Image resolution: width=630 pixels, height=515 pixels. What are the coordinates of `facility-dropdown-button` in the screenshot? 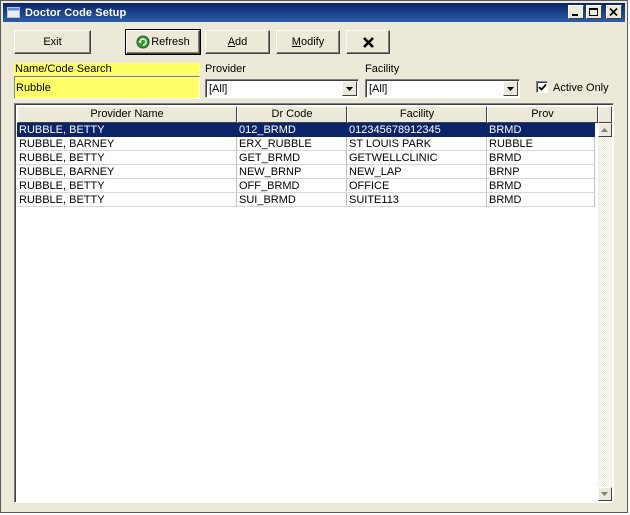 It's located at (510, 88).